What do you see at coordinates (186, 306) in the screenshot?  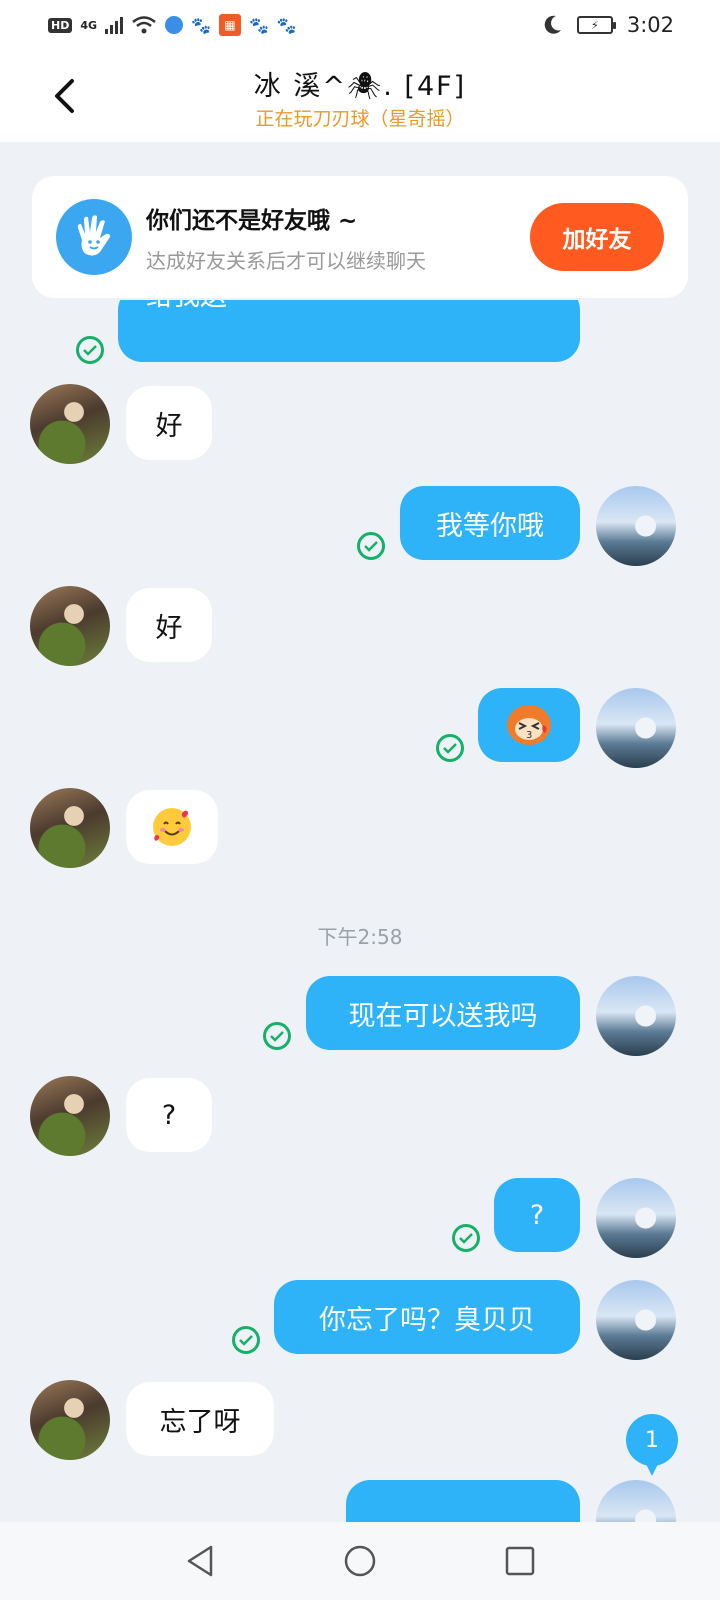 I see `message-text: 给我送` at bounding box center [186, 306].